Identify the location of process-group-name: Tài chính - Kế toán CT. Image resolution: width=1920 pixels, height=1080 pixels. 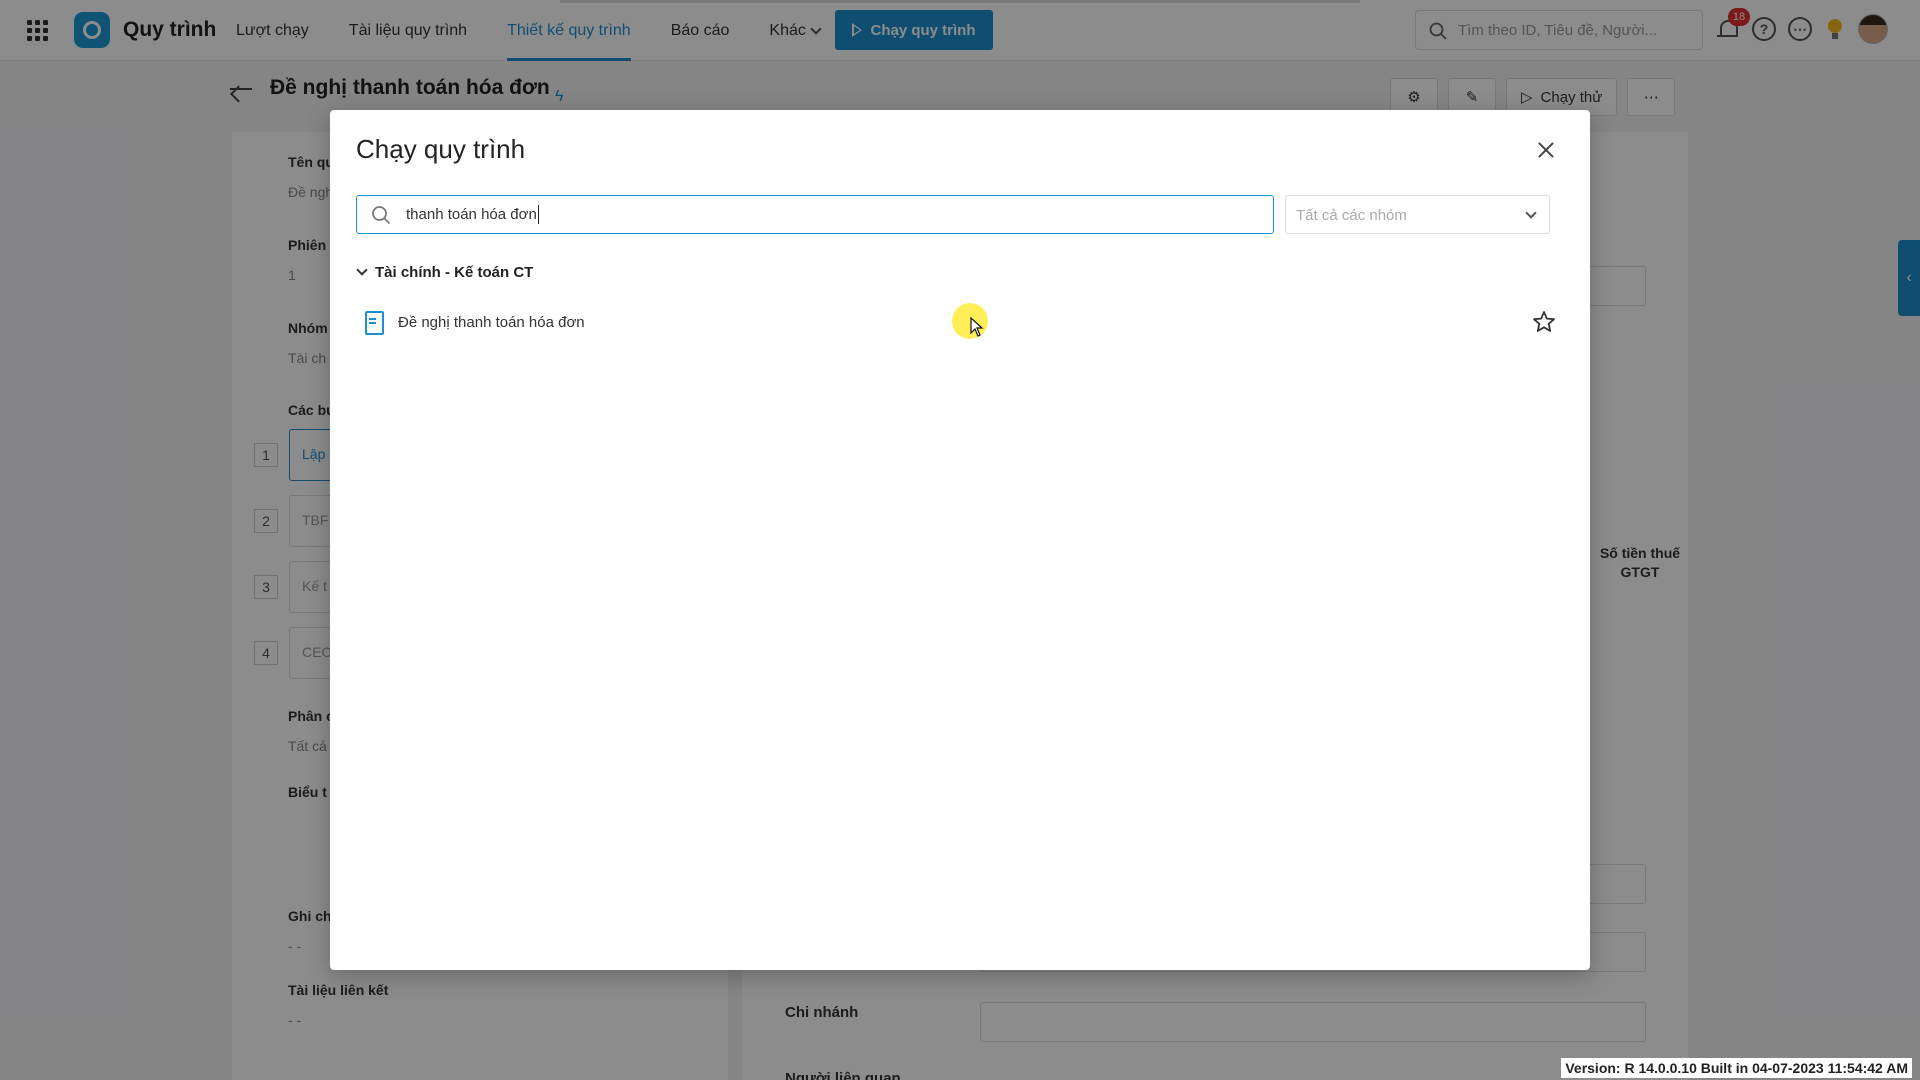
(454, 272).